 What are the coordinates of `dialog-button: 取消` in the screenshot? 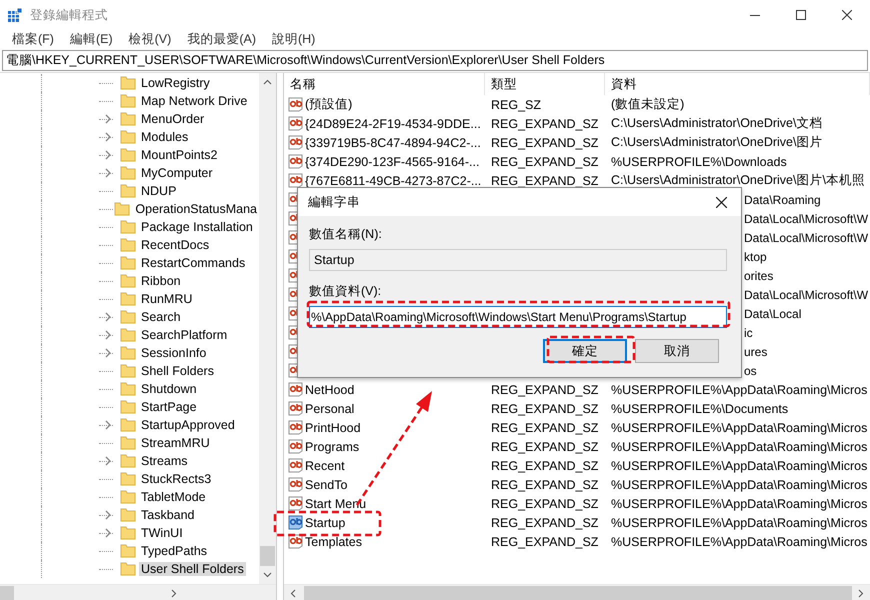 It's located at (677, 351).